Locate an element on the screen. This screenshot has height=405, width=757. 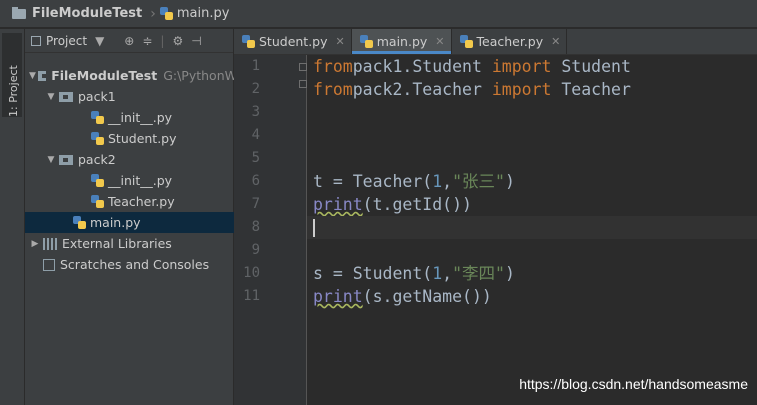
watermark: https://blog.csdn.net/handsomeasme is located at coordinates (633, 384).